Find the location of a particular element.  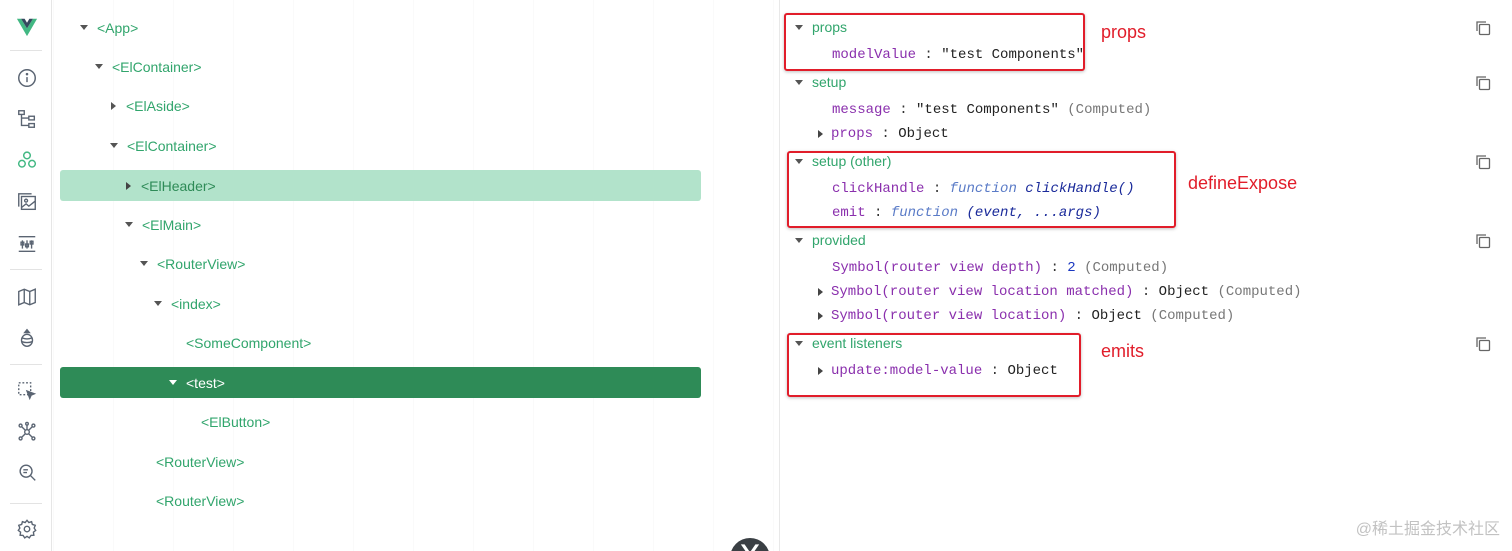

prop-row: message : "test Components" (Computed) is located at coordinates (991, 110).